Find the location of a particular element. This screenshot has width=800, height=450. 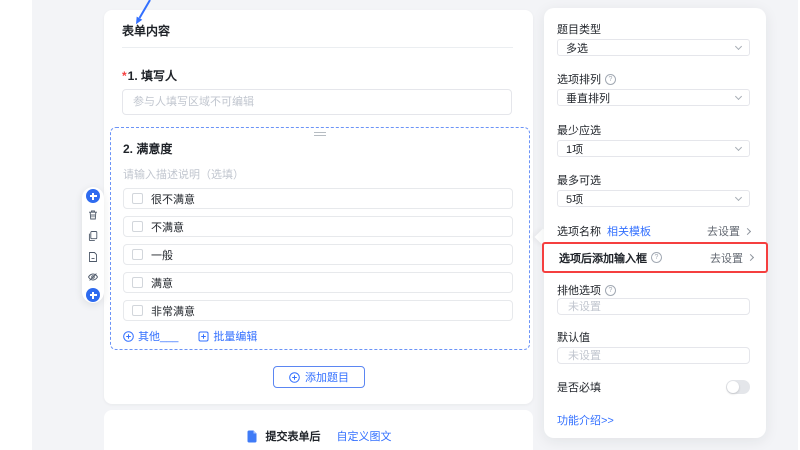

option-name-label: 选项名称 is located at coordinates (579, 232).